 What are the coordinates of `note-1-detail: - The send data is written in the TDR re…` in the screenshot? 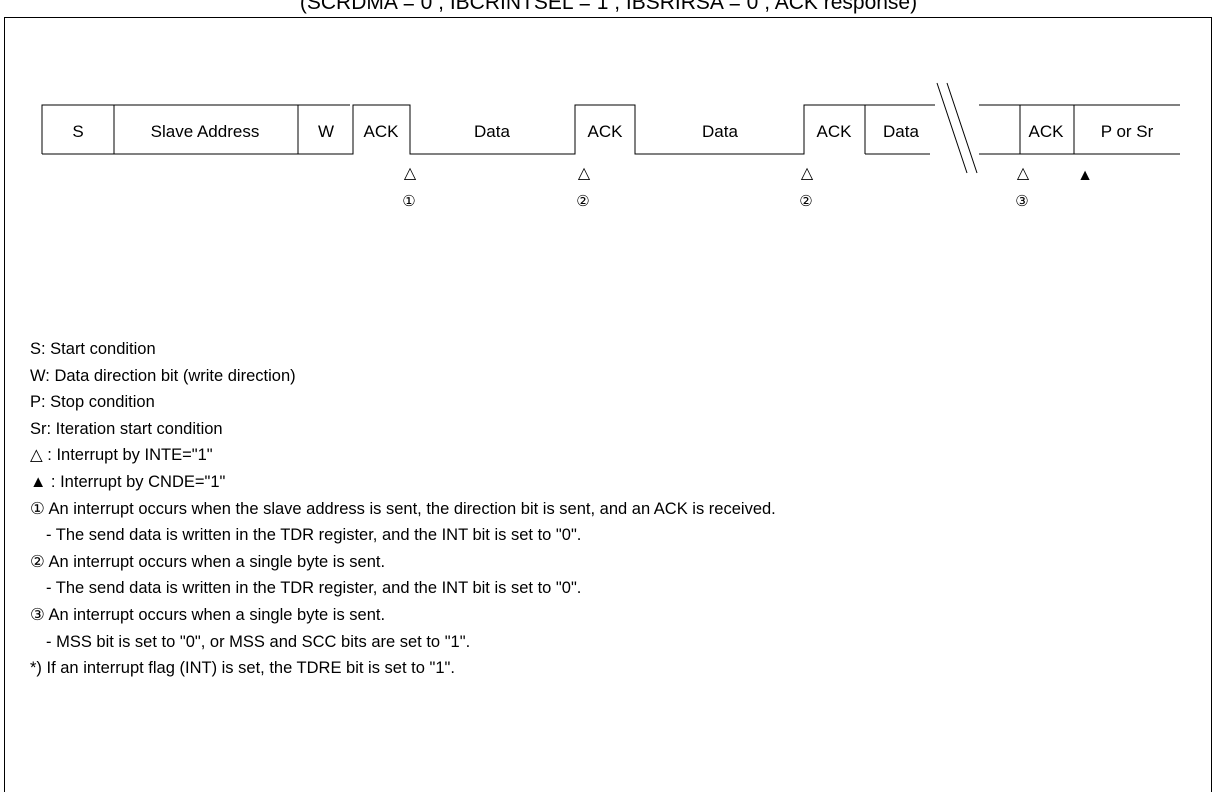 It's located at (314, 535).